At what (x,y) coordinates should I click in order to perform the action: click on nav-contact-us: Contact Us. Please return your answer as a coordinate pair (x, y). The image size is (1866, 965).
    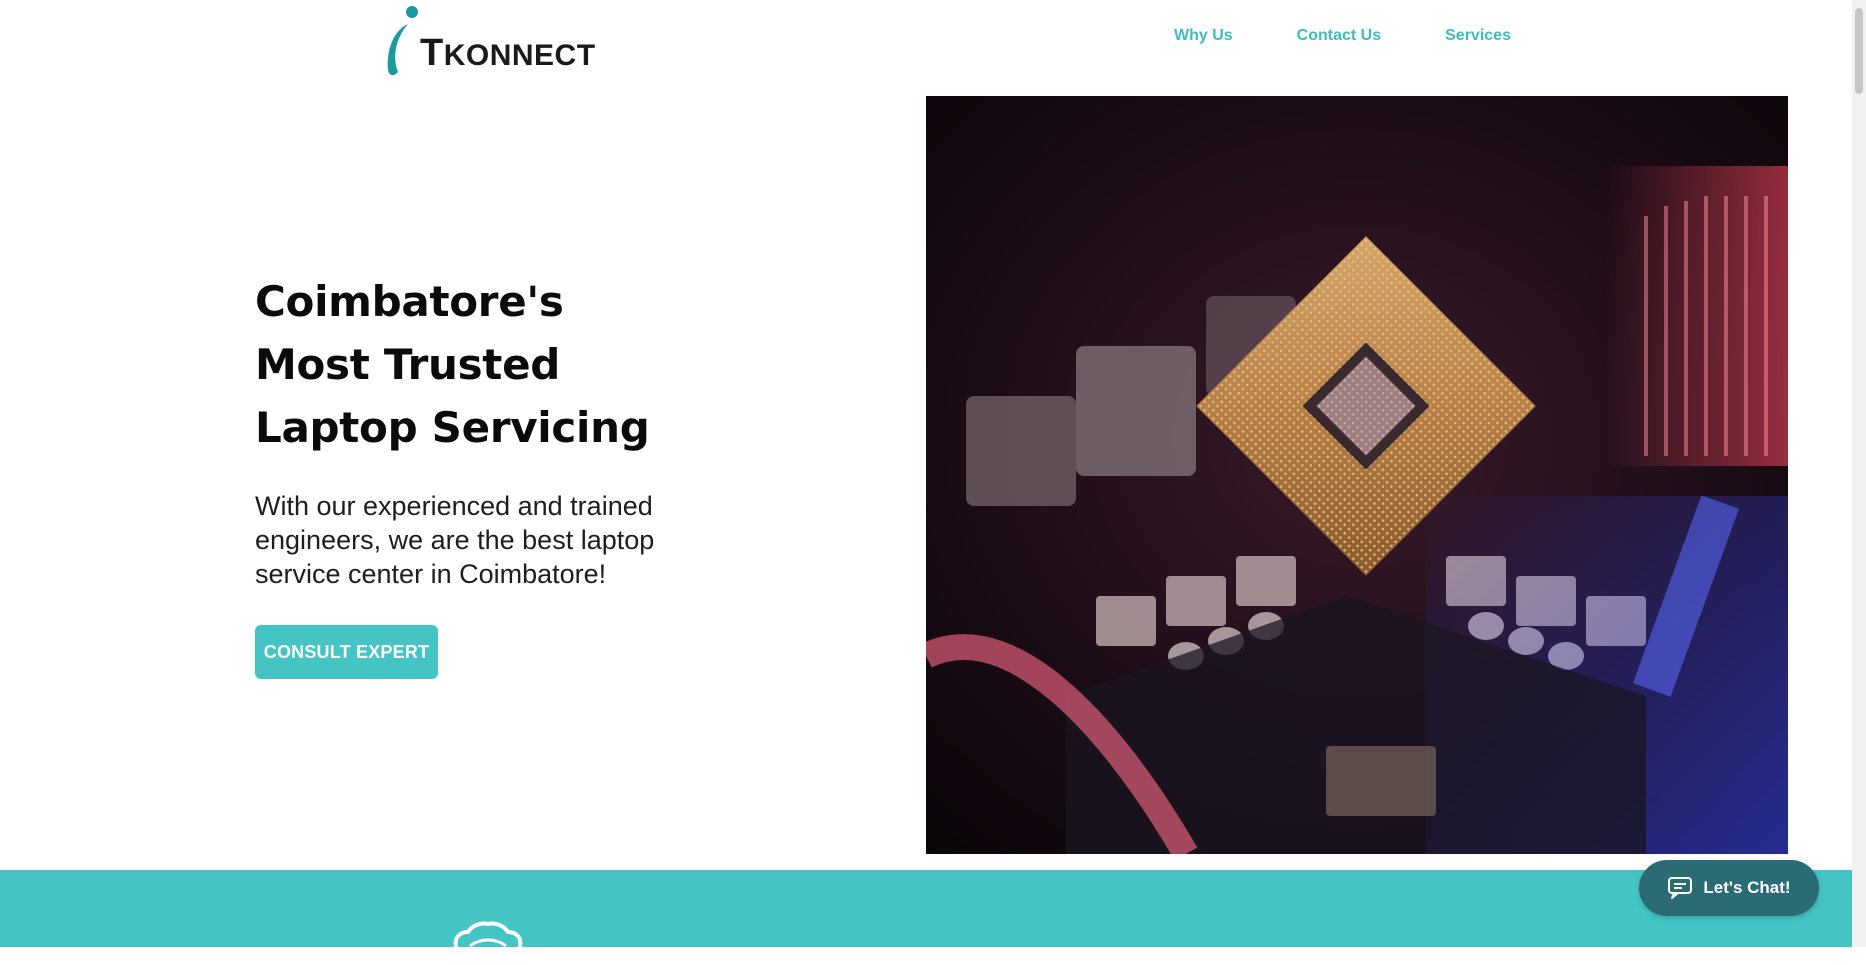
    Looking at the image, I should click on (1339, 36).